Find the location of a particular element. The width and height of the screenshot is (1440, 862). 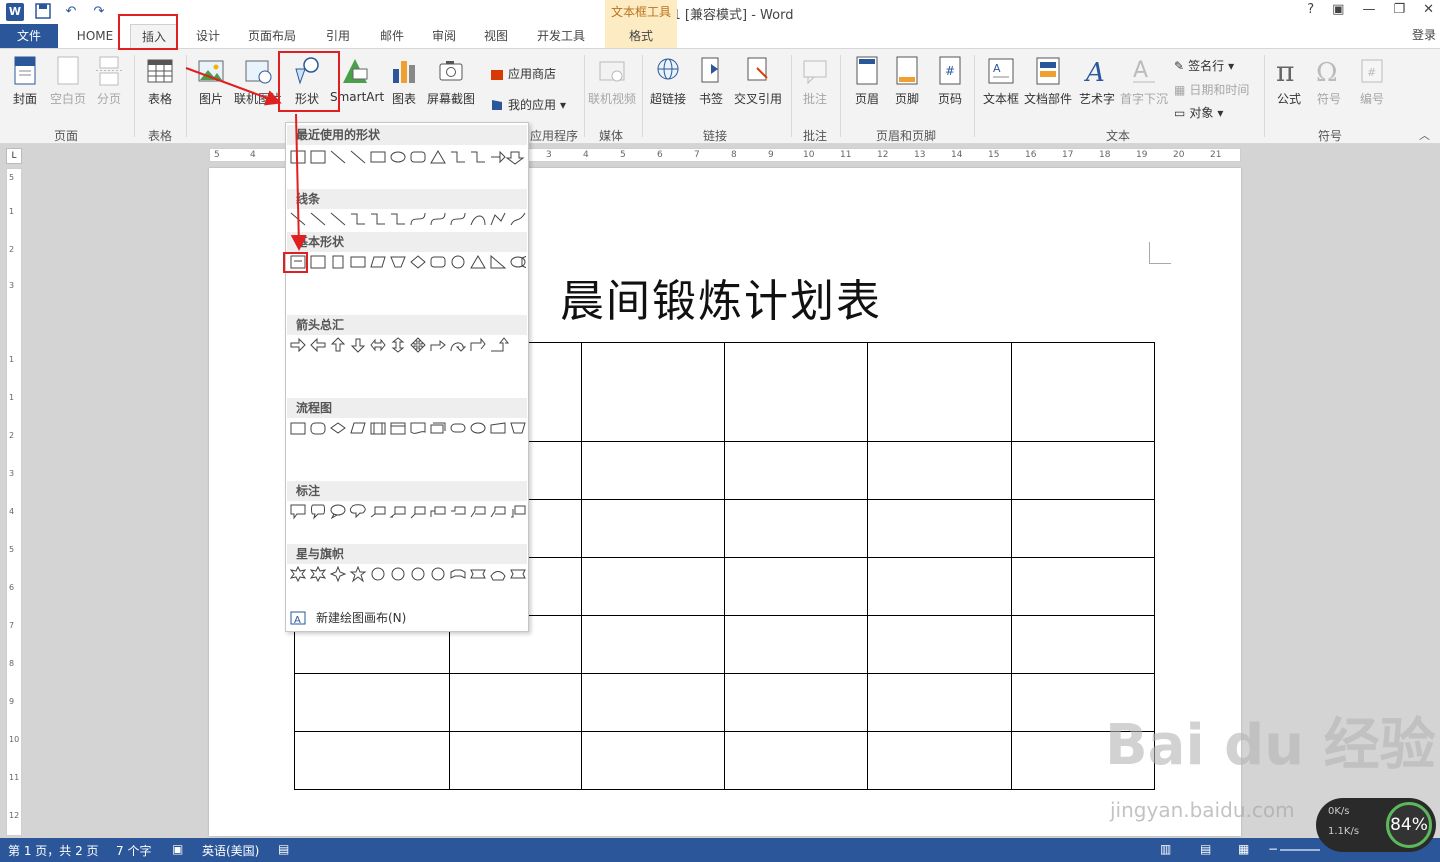

web-layout-icon: ▦ is located at coordinates (1243, 849).